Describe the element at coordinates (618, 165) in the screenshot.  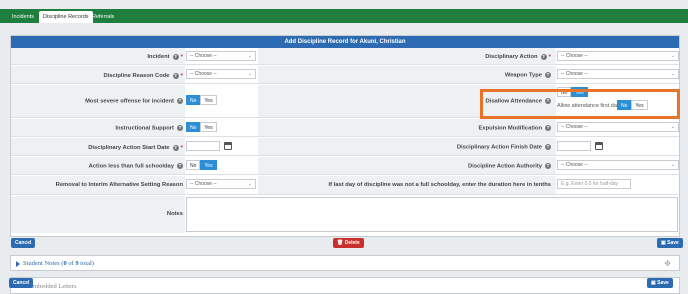
I see `authority-select: -- Choose -- ⌄` at that location.